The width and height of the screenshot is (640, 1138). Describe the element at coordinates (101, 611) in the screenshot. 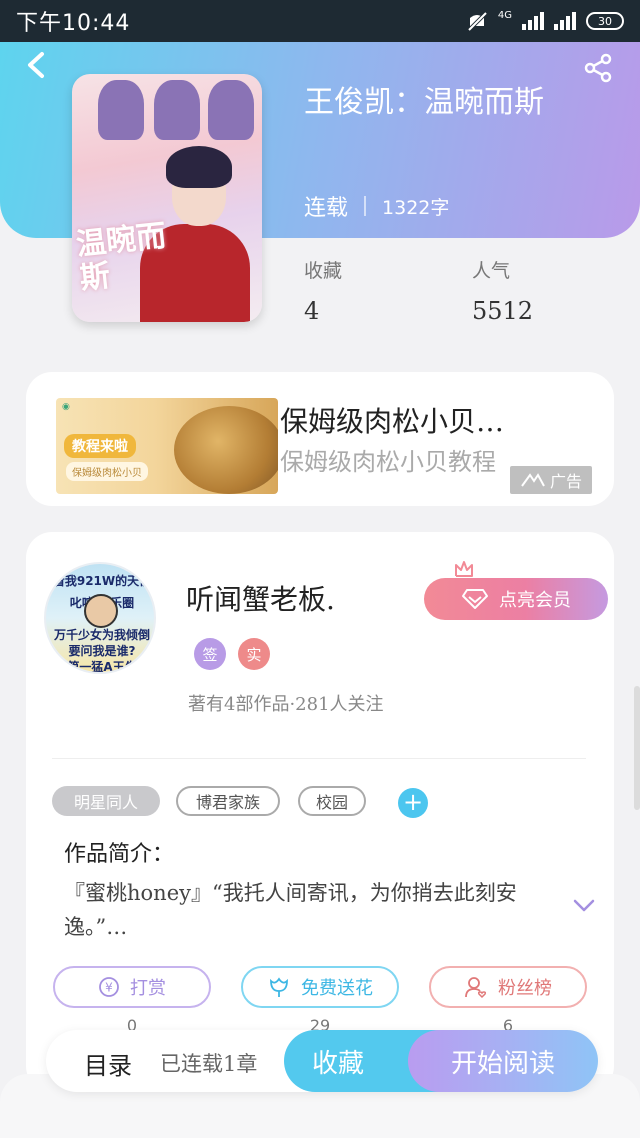

I see `avatar-face` at that location.